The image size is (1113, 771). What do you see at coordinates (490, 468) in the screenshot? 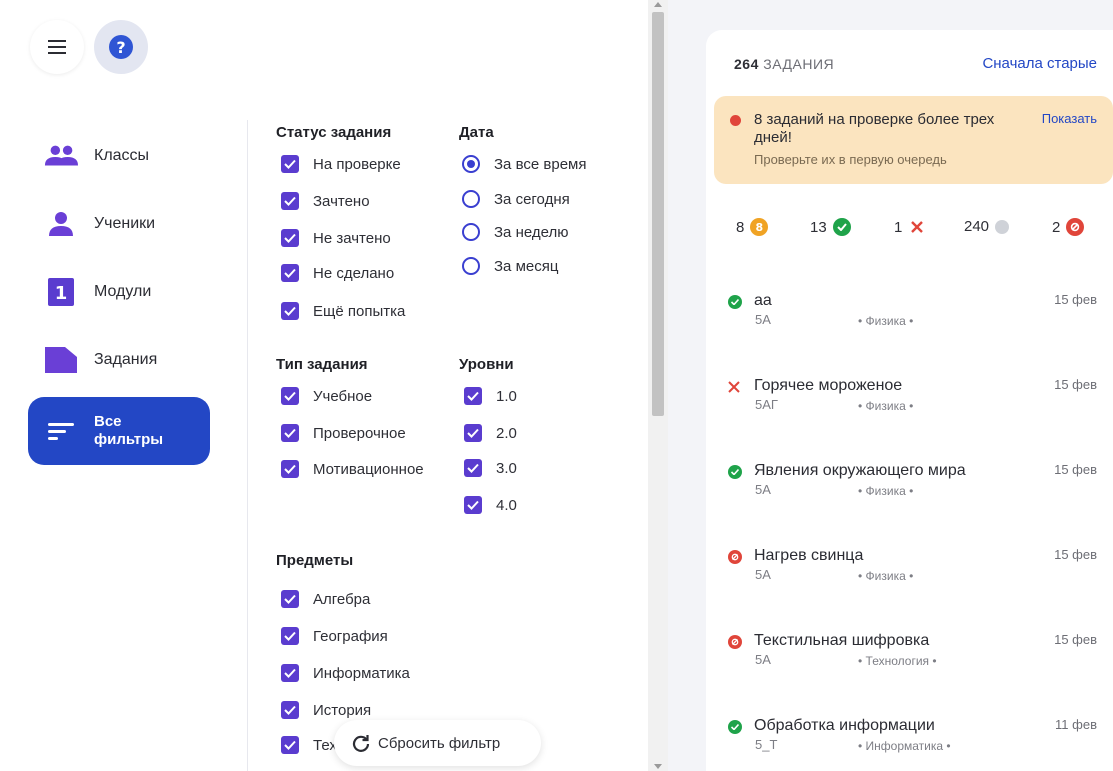
I see `level-option: 3.0` at bounding box center [490, 468].